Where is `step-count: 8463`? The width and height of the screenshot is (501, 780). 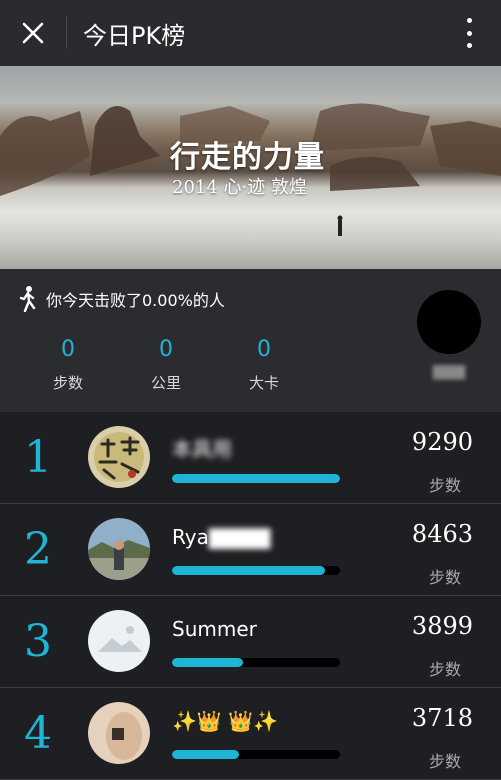 step-count: 8463 is located at coordinates (442, 534).